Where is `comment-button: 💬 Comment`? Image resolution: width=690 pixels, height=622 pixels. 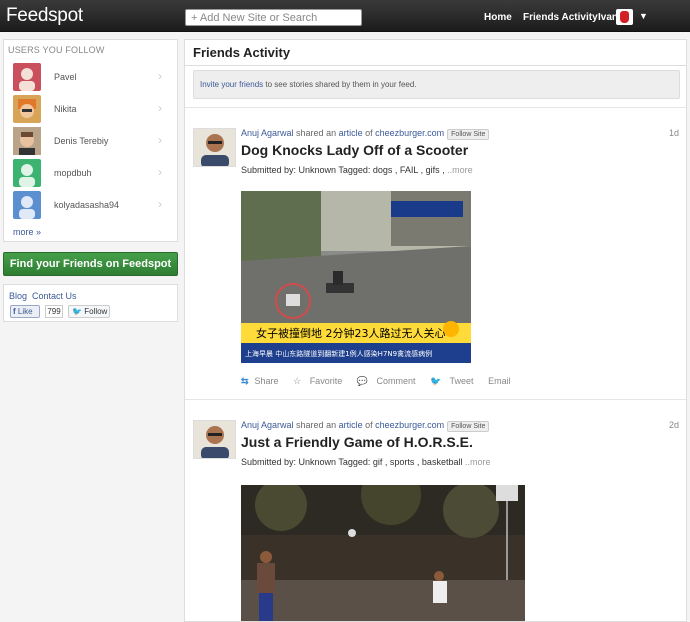
comment-button: 💬 Comment is located at coordinates (389, 381).